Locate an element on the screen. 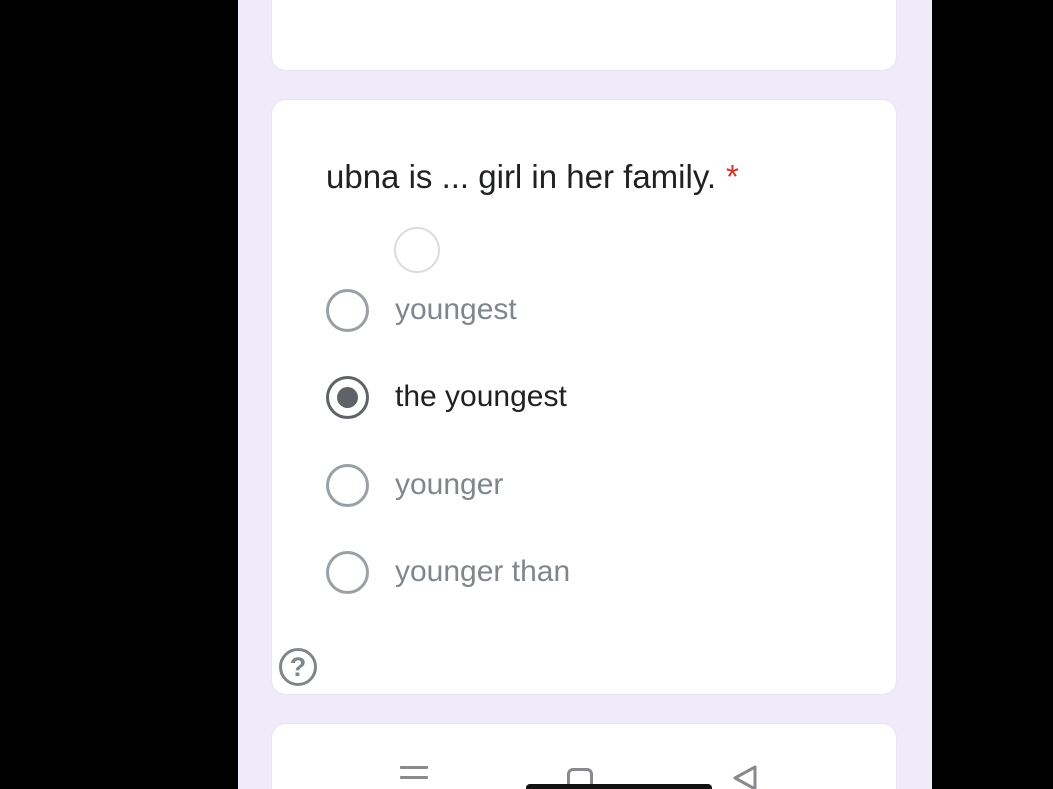  help-icon: ? is located at coordinates (298, 667).